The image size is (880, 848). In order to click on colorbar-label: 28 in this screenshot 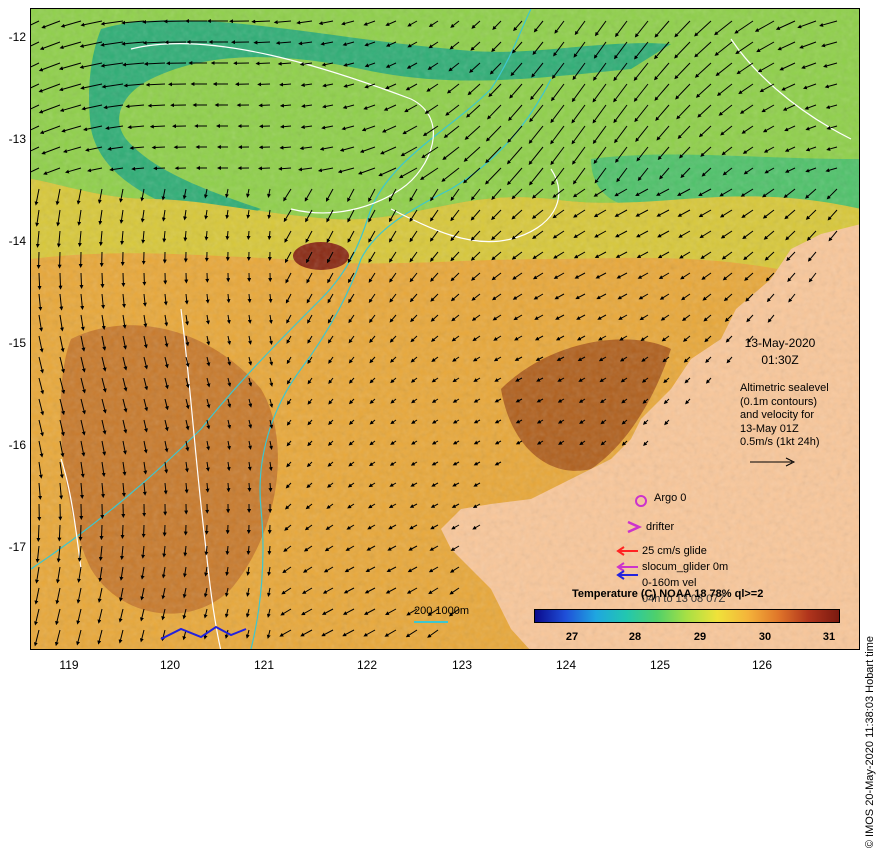, I will do `click(635, 637)`.